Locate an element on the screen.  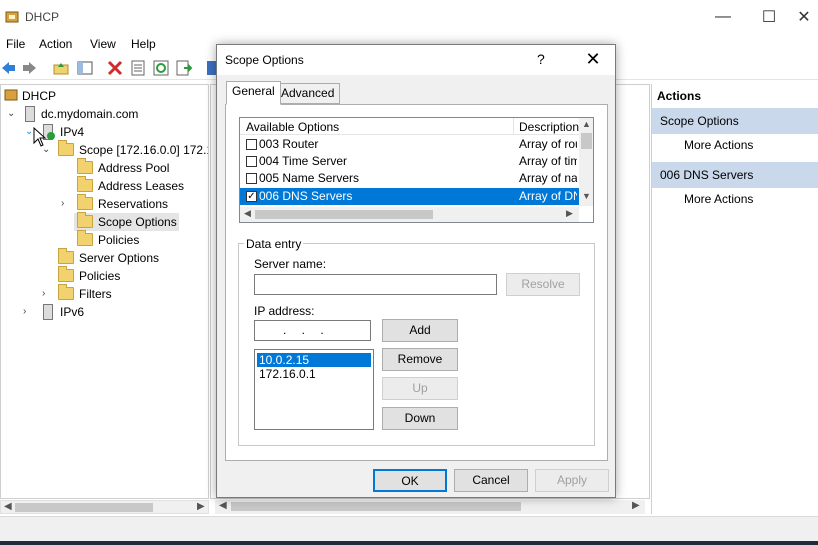
menu-view: View is located at coordinates (103, 44).